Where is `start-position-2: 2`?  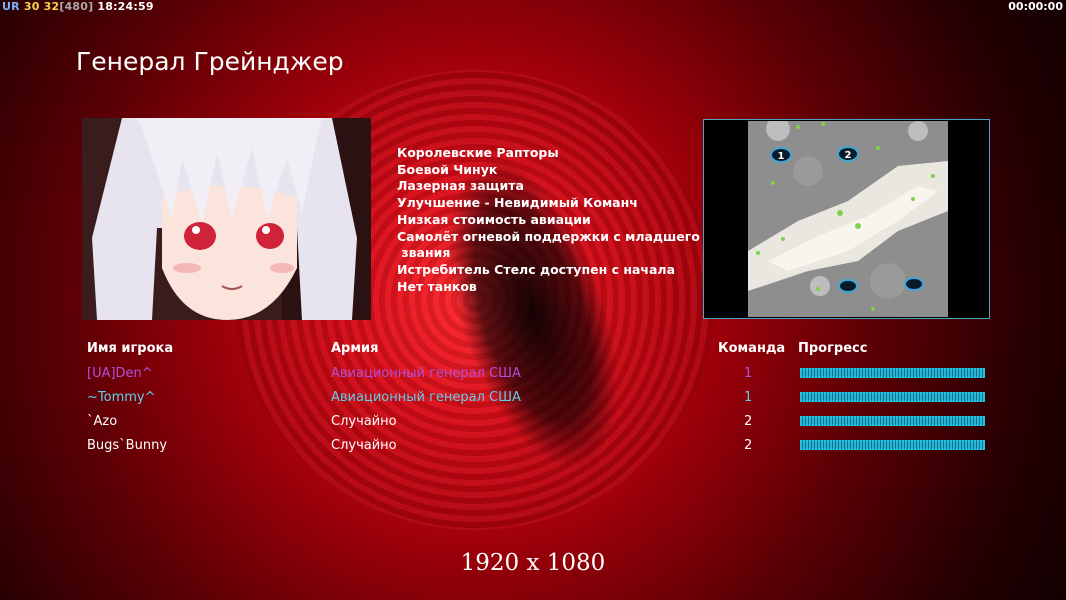 start-position-2: 2 is located at coordinates (848, 155).